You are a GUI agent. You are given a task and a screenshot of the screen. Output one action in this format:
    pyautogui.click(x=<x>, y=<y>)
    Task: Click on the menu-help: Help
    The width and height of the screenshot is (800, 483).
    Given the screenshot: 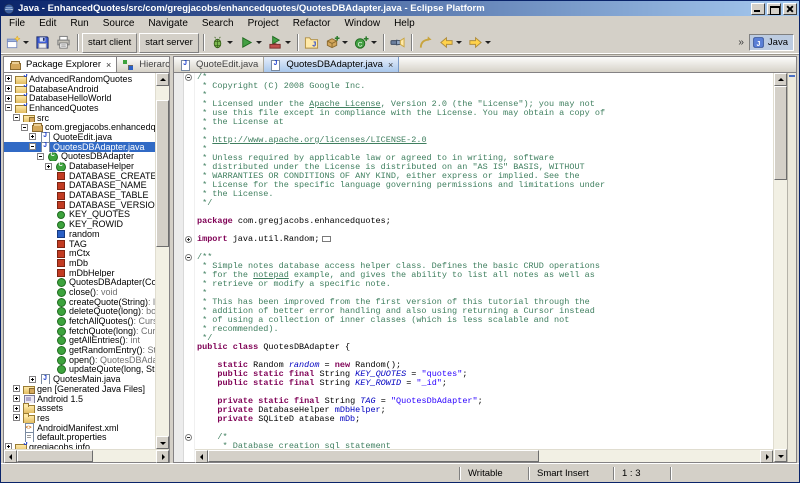 What is the action you would take?
    pyautogui.click(x=404, y=23)
    